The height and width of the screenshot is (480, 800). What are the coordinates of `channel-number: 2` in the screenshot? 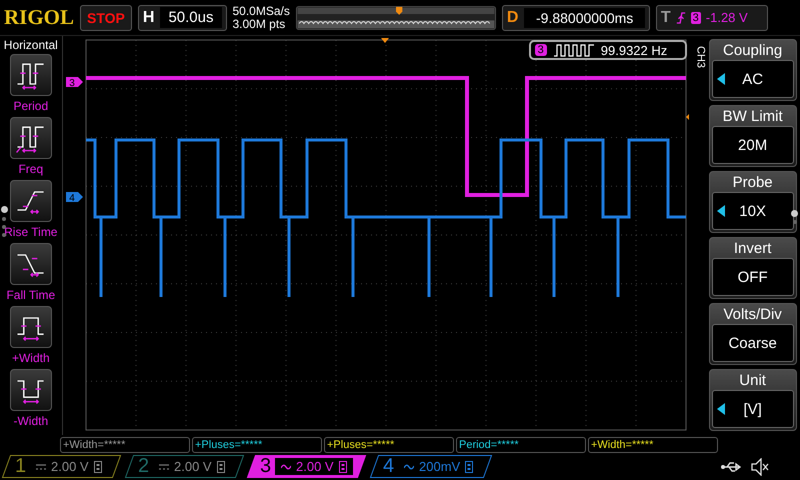 It's located at (143, 466).